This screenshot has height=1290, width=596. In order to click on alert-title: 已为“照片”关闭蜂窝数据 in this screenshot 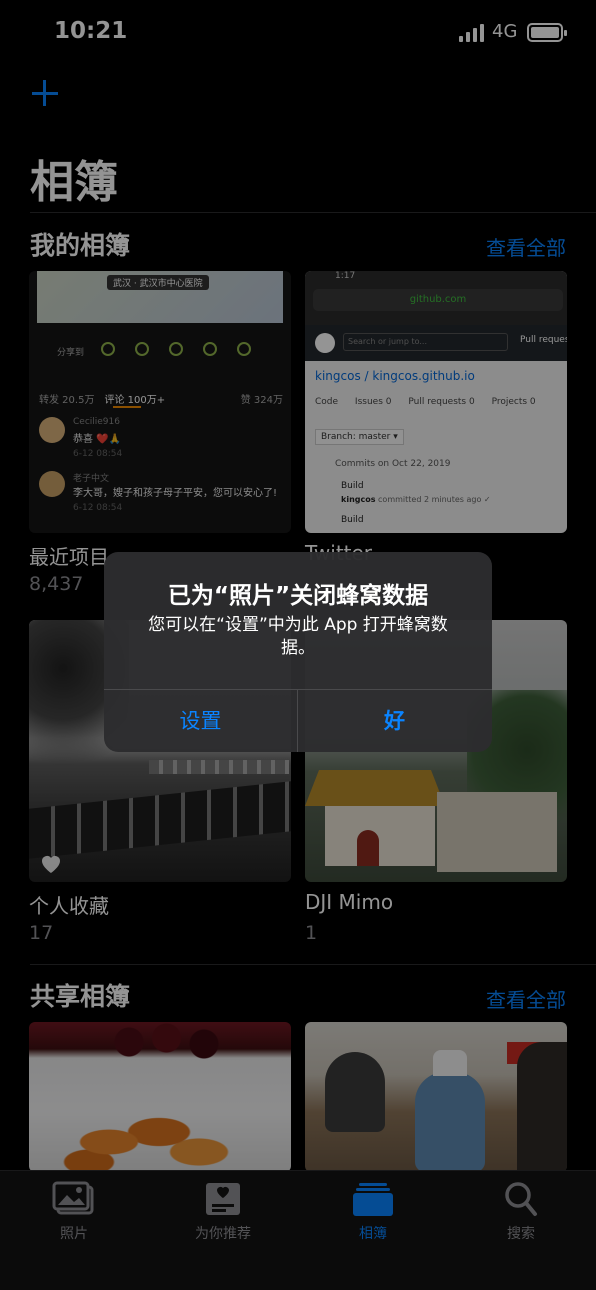, I will do `click(298, 596)`.